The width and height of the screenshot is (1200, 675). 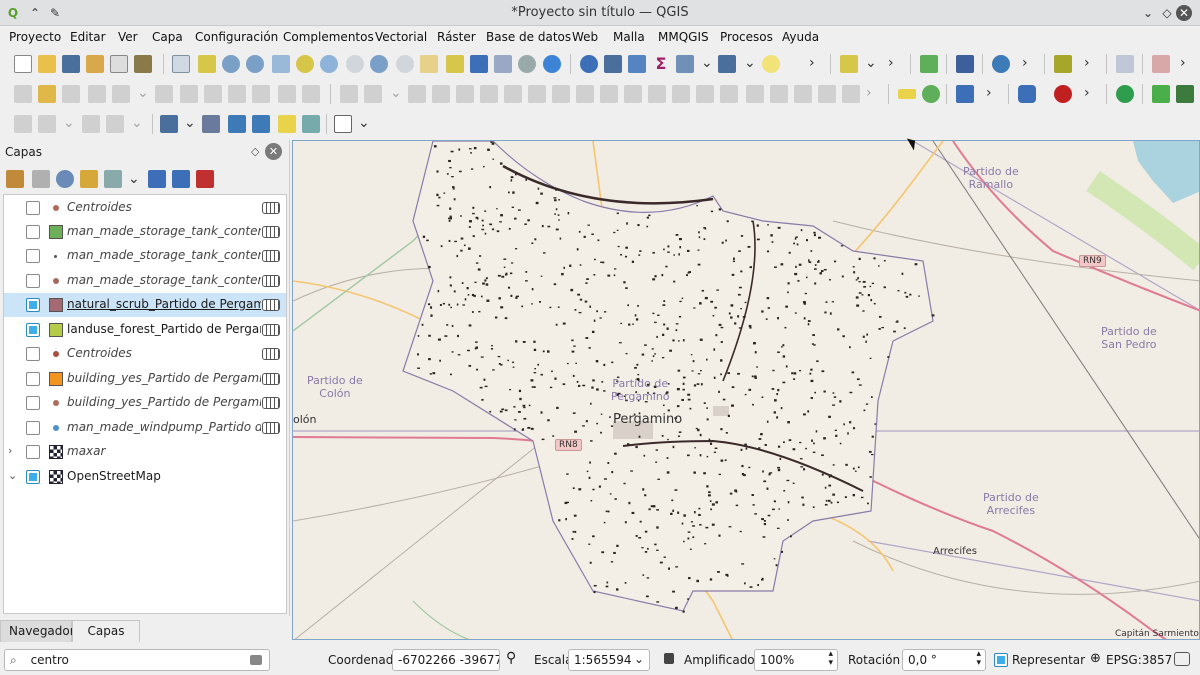 I want to click on lock-icon, so click(x=669, y=658).